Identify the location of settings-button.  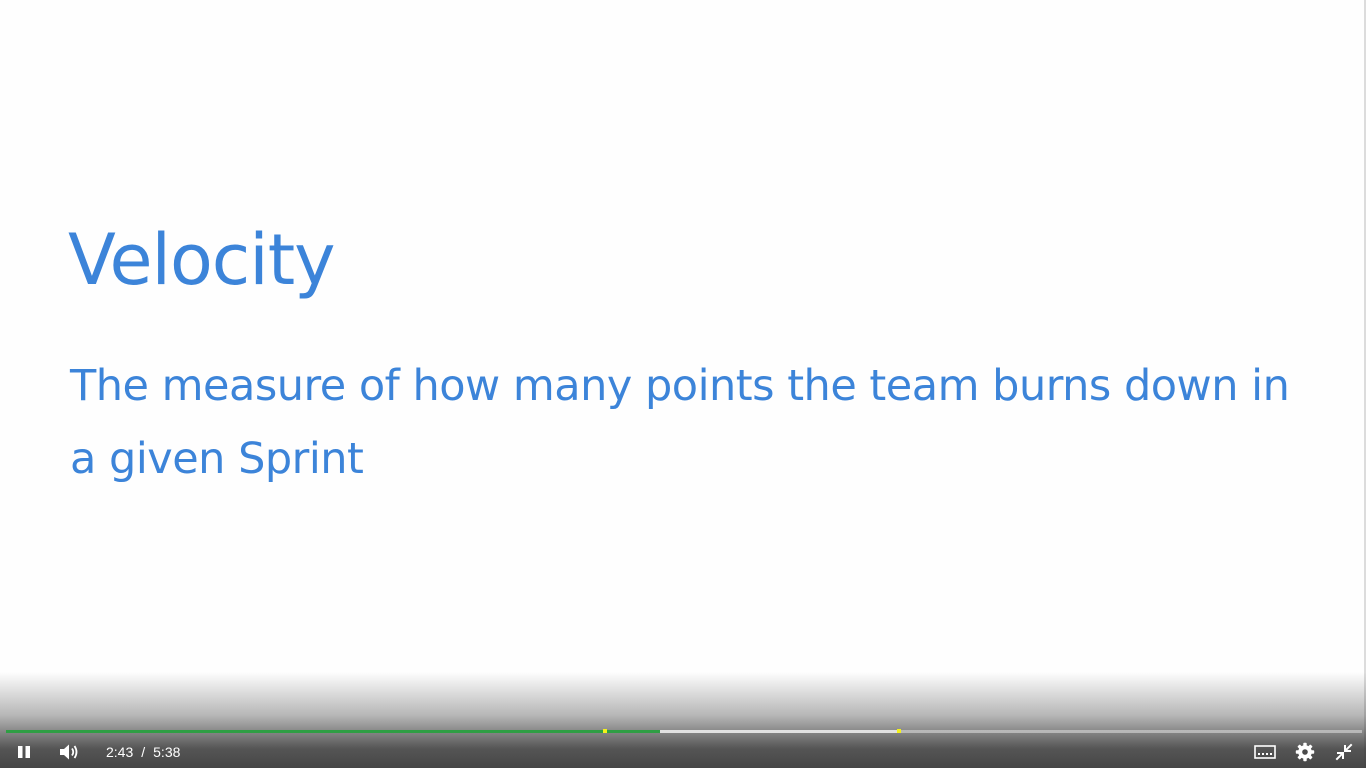
(1305, 752).